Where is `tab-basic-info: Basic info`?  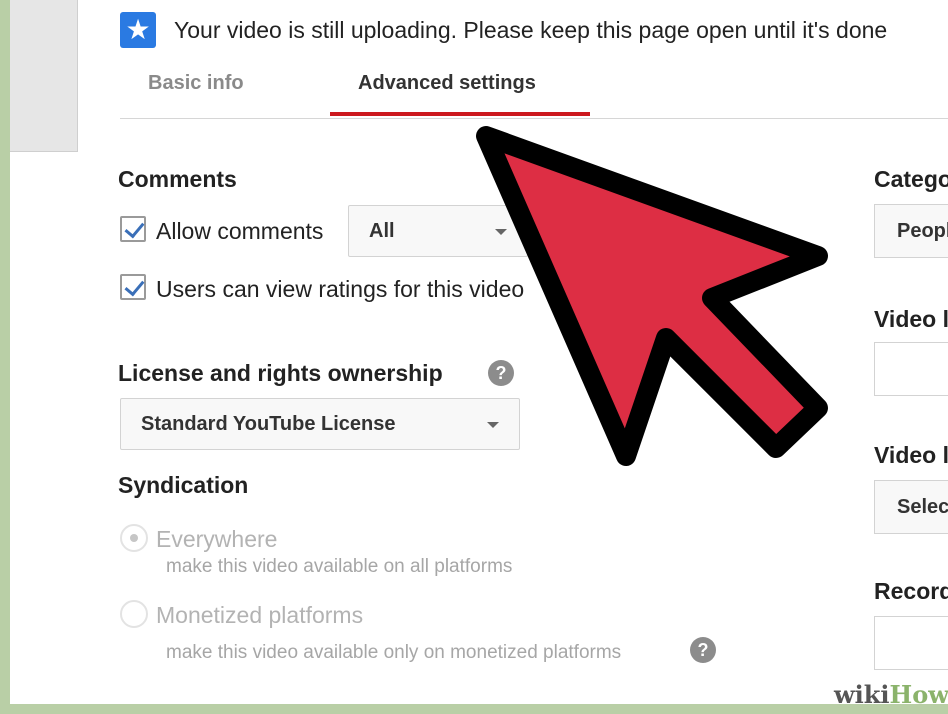 tab-basic-info: Basic info is located at coordinates (196, 93).